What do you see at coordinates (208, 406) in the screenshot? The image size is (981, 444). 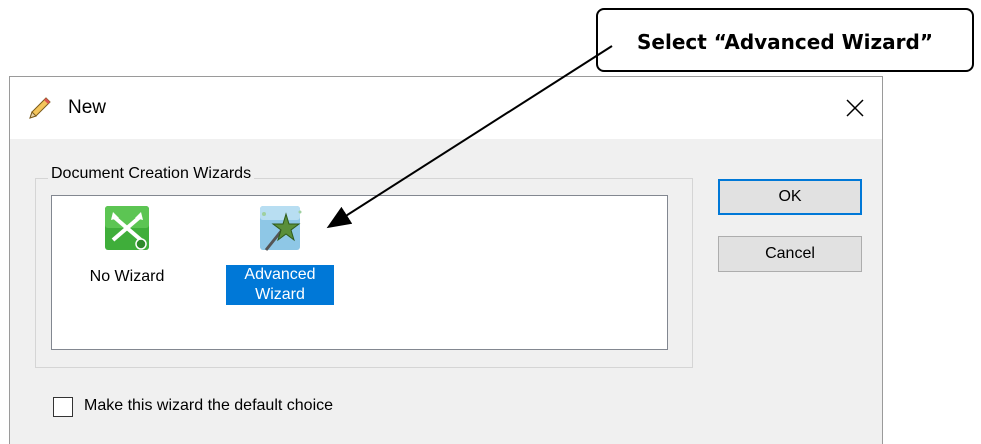 I see `default-choice-label: Make this wizard the default choice` at bounding box center [208, 406].